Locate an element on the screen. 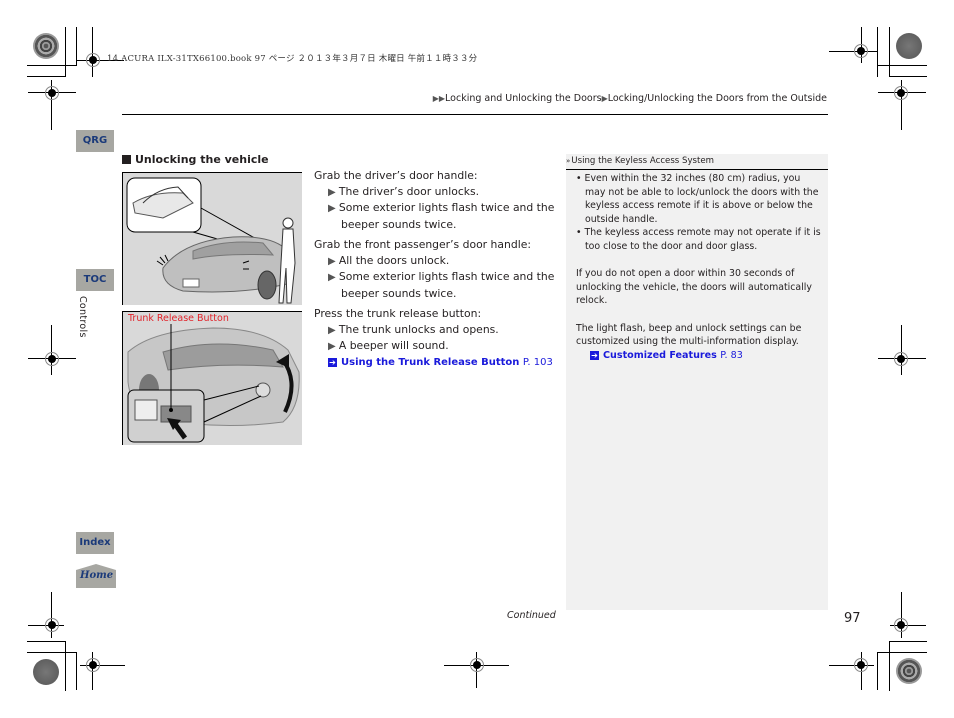  door-handle-illustration is located at coordinates (212, 238).